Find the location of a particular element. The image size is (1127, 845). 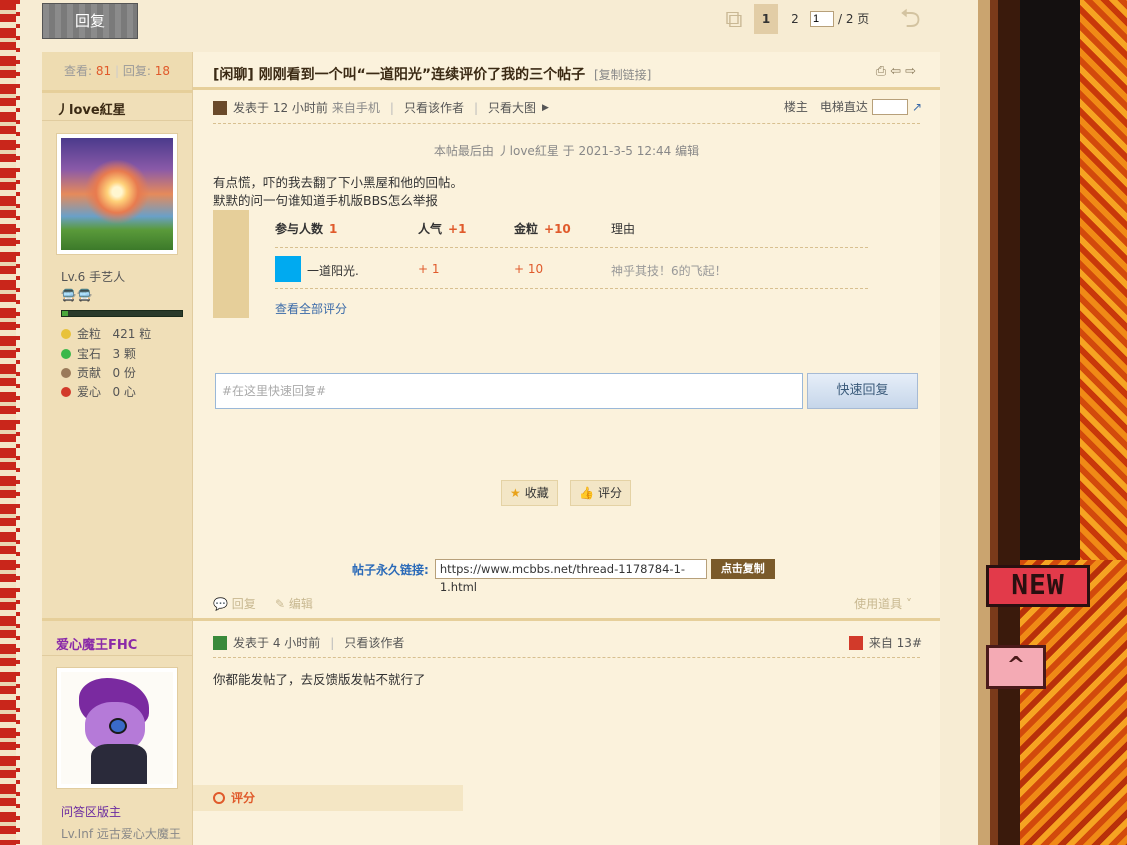

big-image-link: 只看大图 is located at coordinates (512, 107).